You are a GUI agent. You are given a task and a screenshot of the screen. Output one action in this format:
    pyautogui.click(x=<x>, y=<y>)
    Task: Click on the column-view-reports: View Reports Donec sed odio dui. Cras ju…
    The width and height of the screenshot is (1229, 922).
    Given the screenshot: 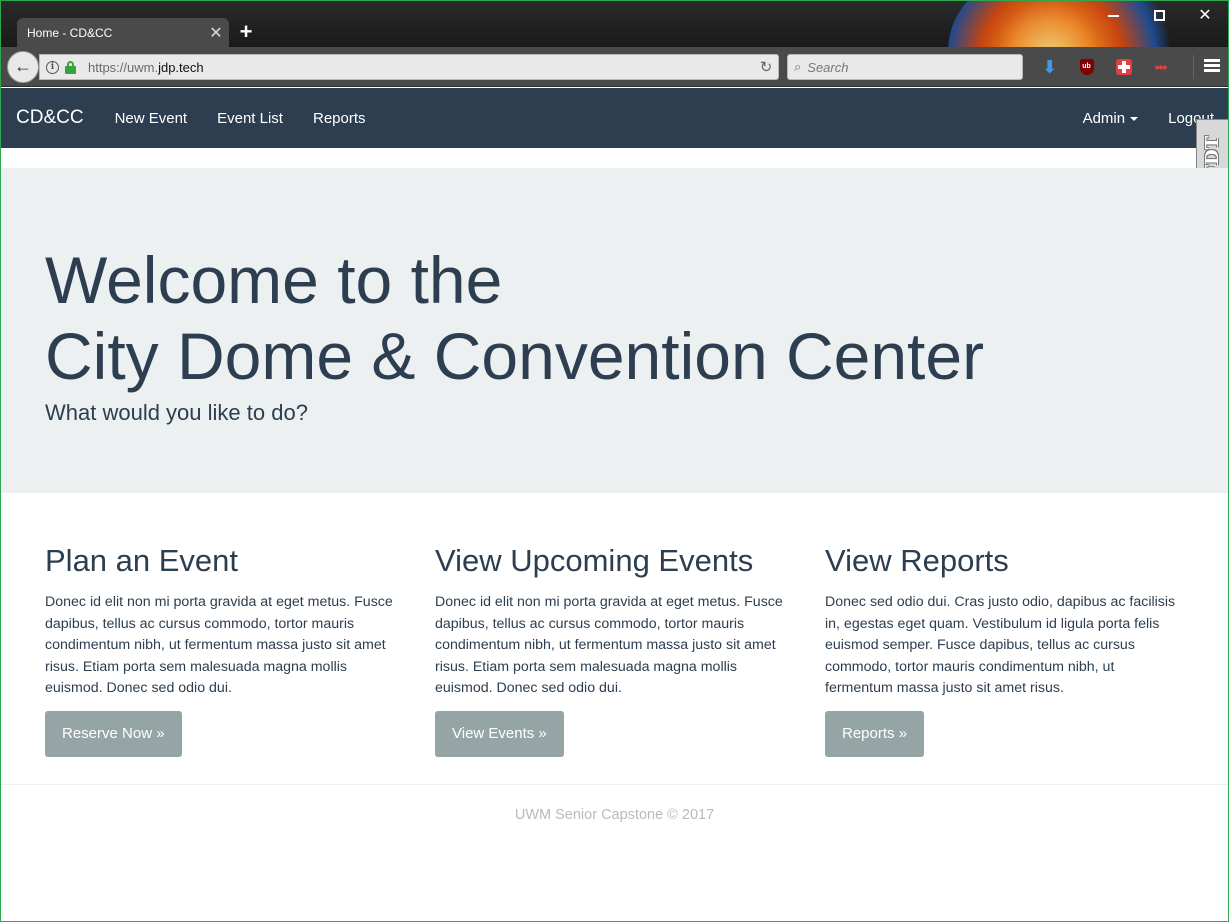 What is the action you would take?
    pyautogui.click(x=1005, y=649)
    